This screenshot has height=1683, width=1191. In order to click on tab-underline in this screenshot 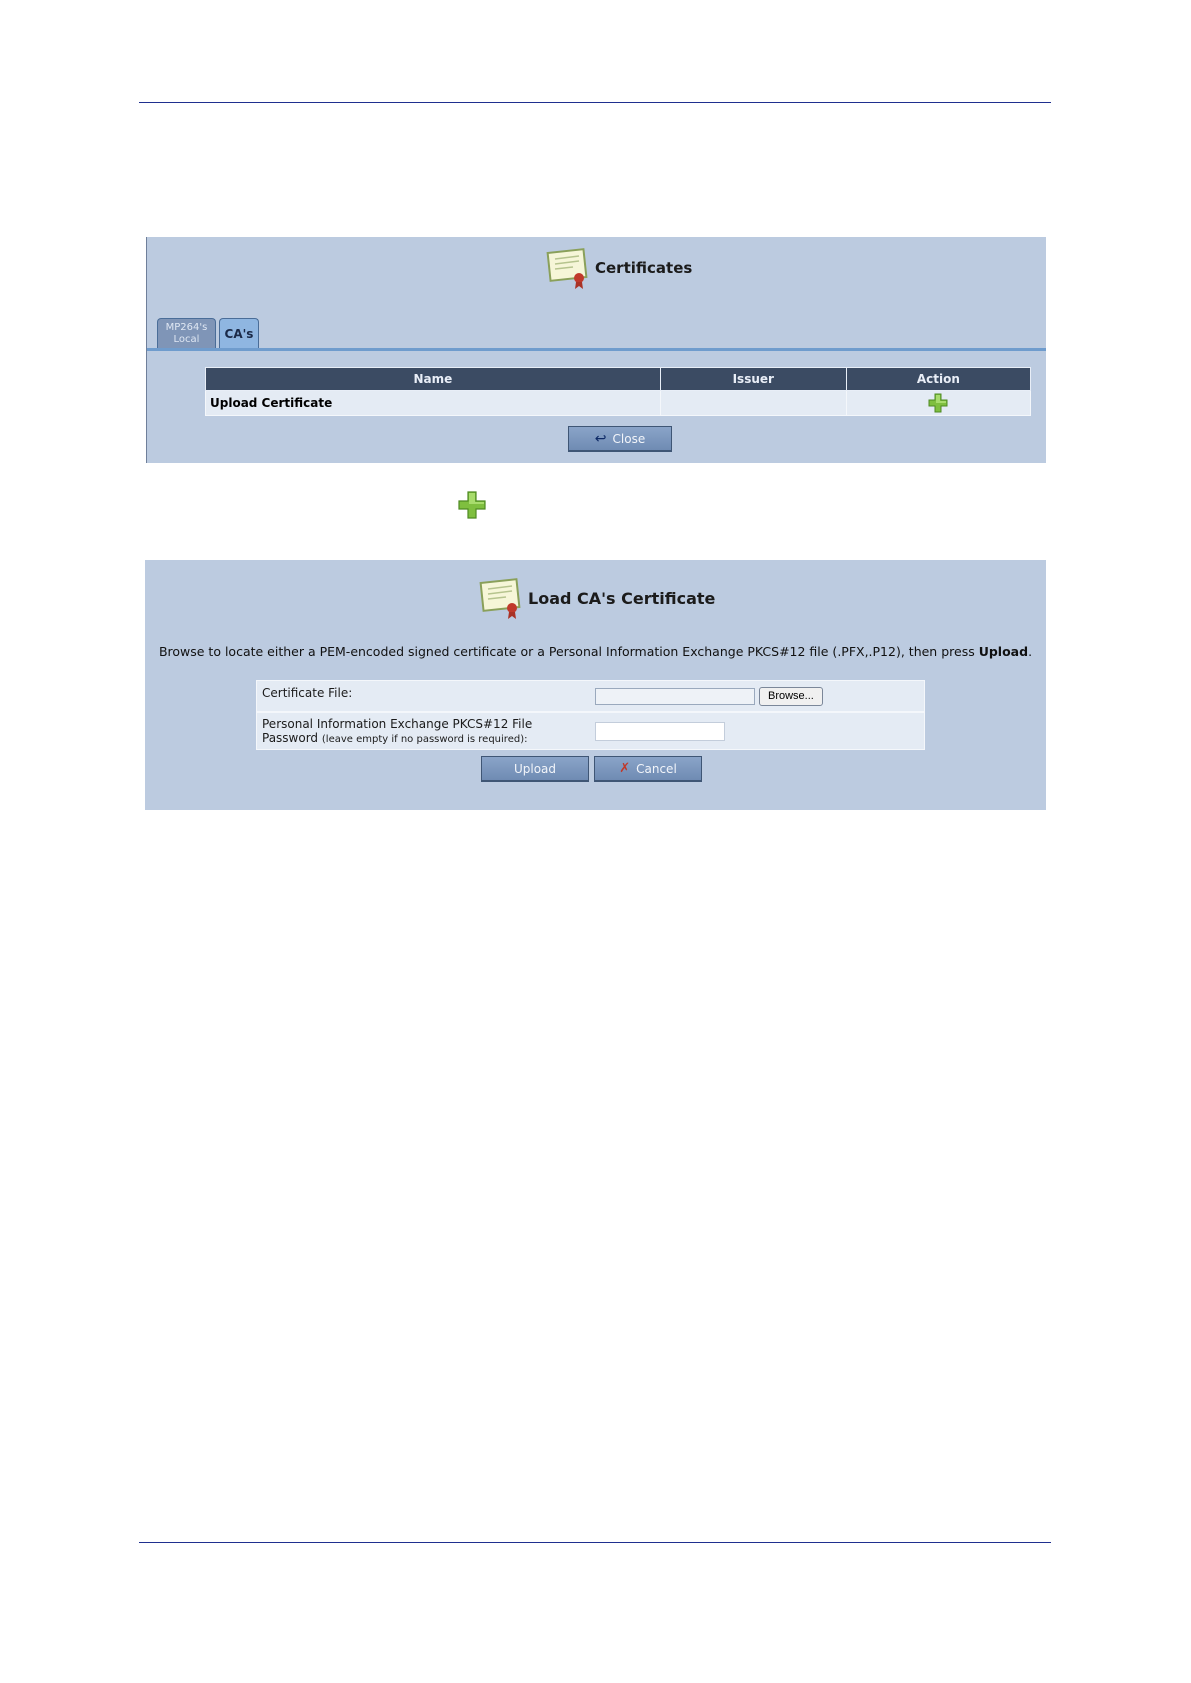, I will do `click(596, 349)`.